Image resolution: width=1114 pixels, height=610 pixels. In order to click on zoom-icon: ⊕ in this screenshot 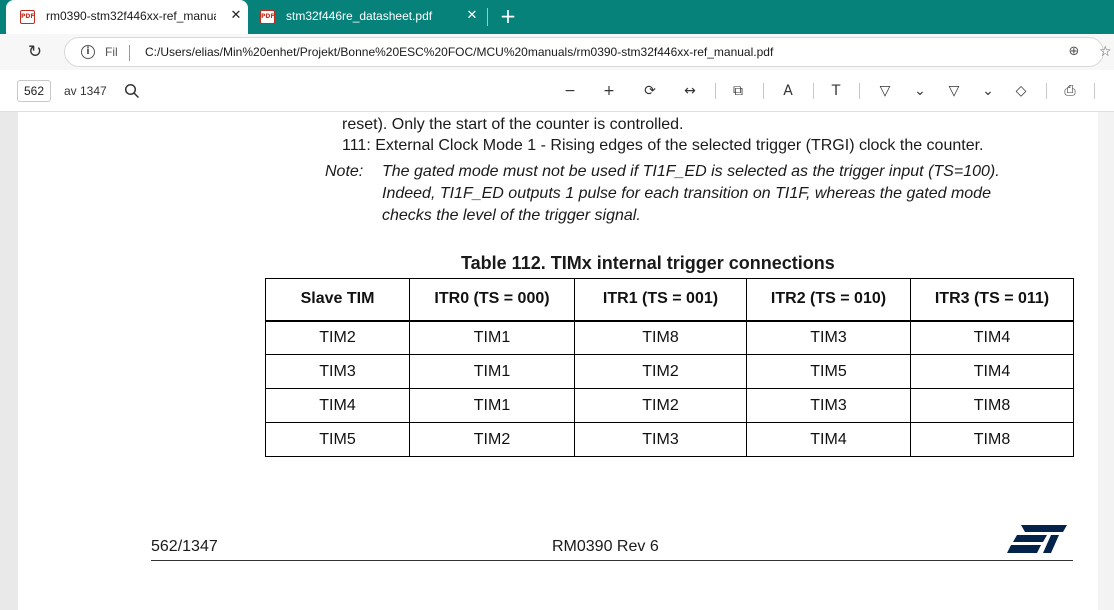, I will do `click(1074, 52)`.